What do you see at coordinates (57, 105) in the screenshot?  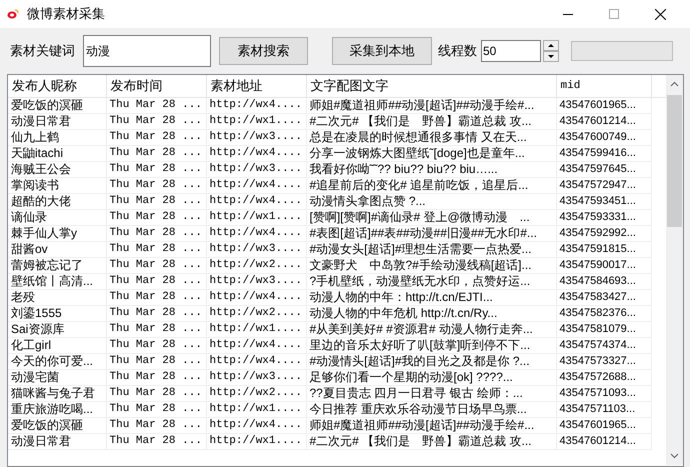 I see `table-cell: 爱吃饭的溟砸` at bounding box center [57, 105].